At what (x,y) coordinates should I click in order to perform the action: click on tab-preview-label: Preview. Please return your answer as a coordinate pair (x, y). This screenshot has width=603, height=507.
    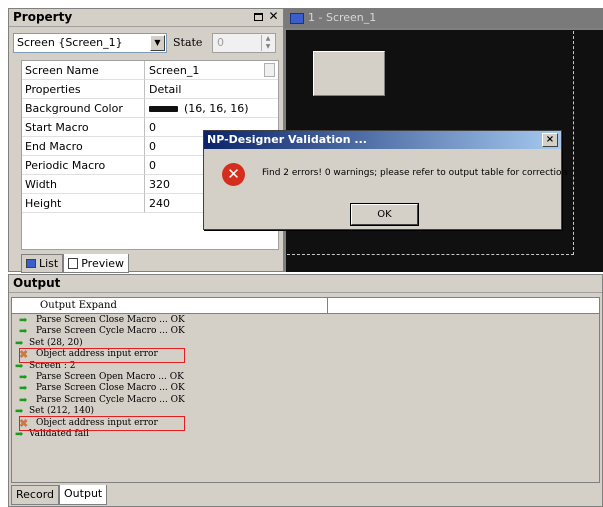
    Looking at the image, I should click on (103, 263).